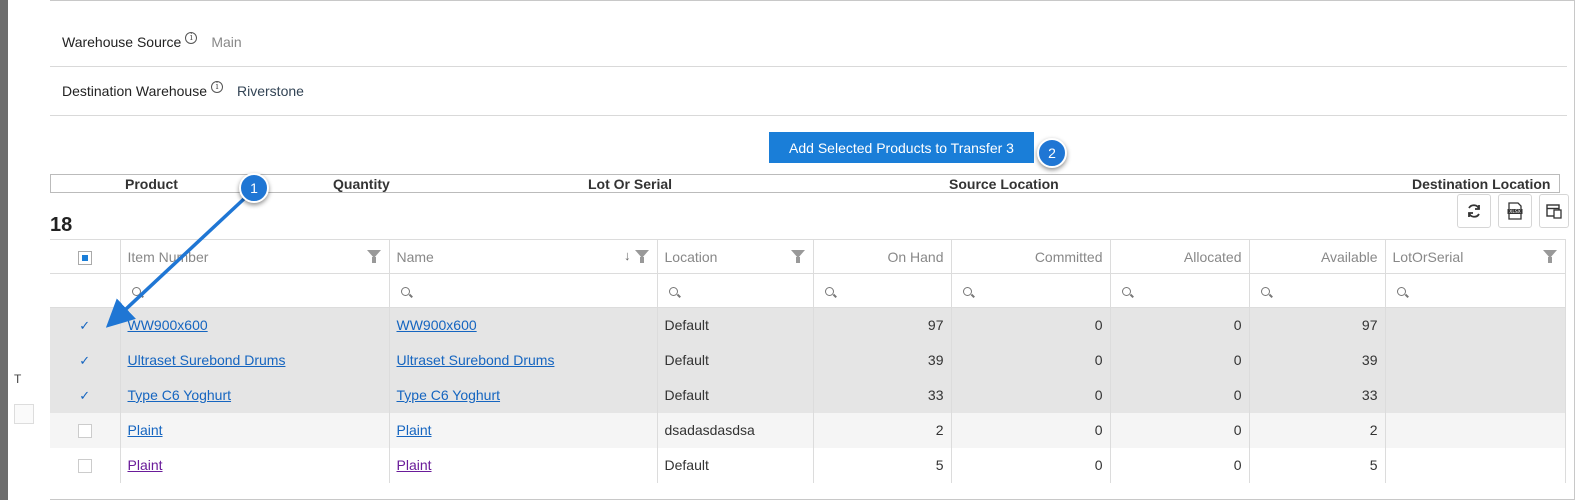  Describe the element at coordinates (437, 325) in the screenshot. I see `name-link: WW900x600` at that location.